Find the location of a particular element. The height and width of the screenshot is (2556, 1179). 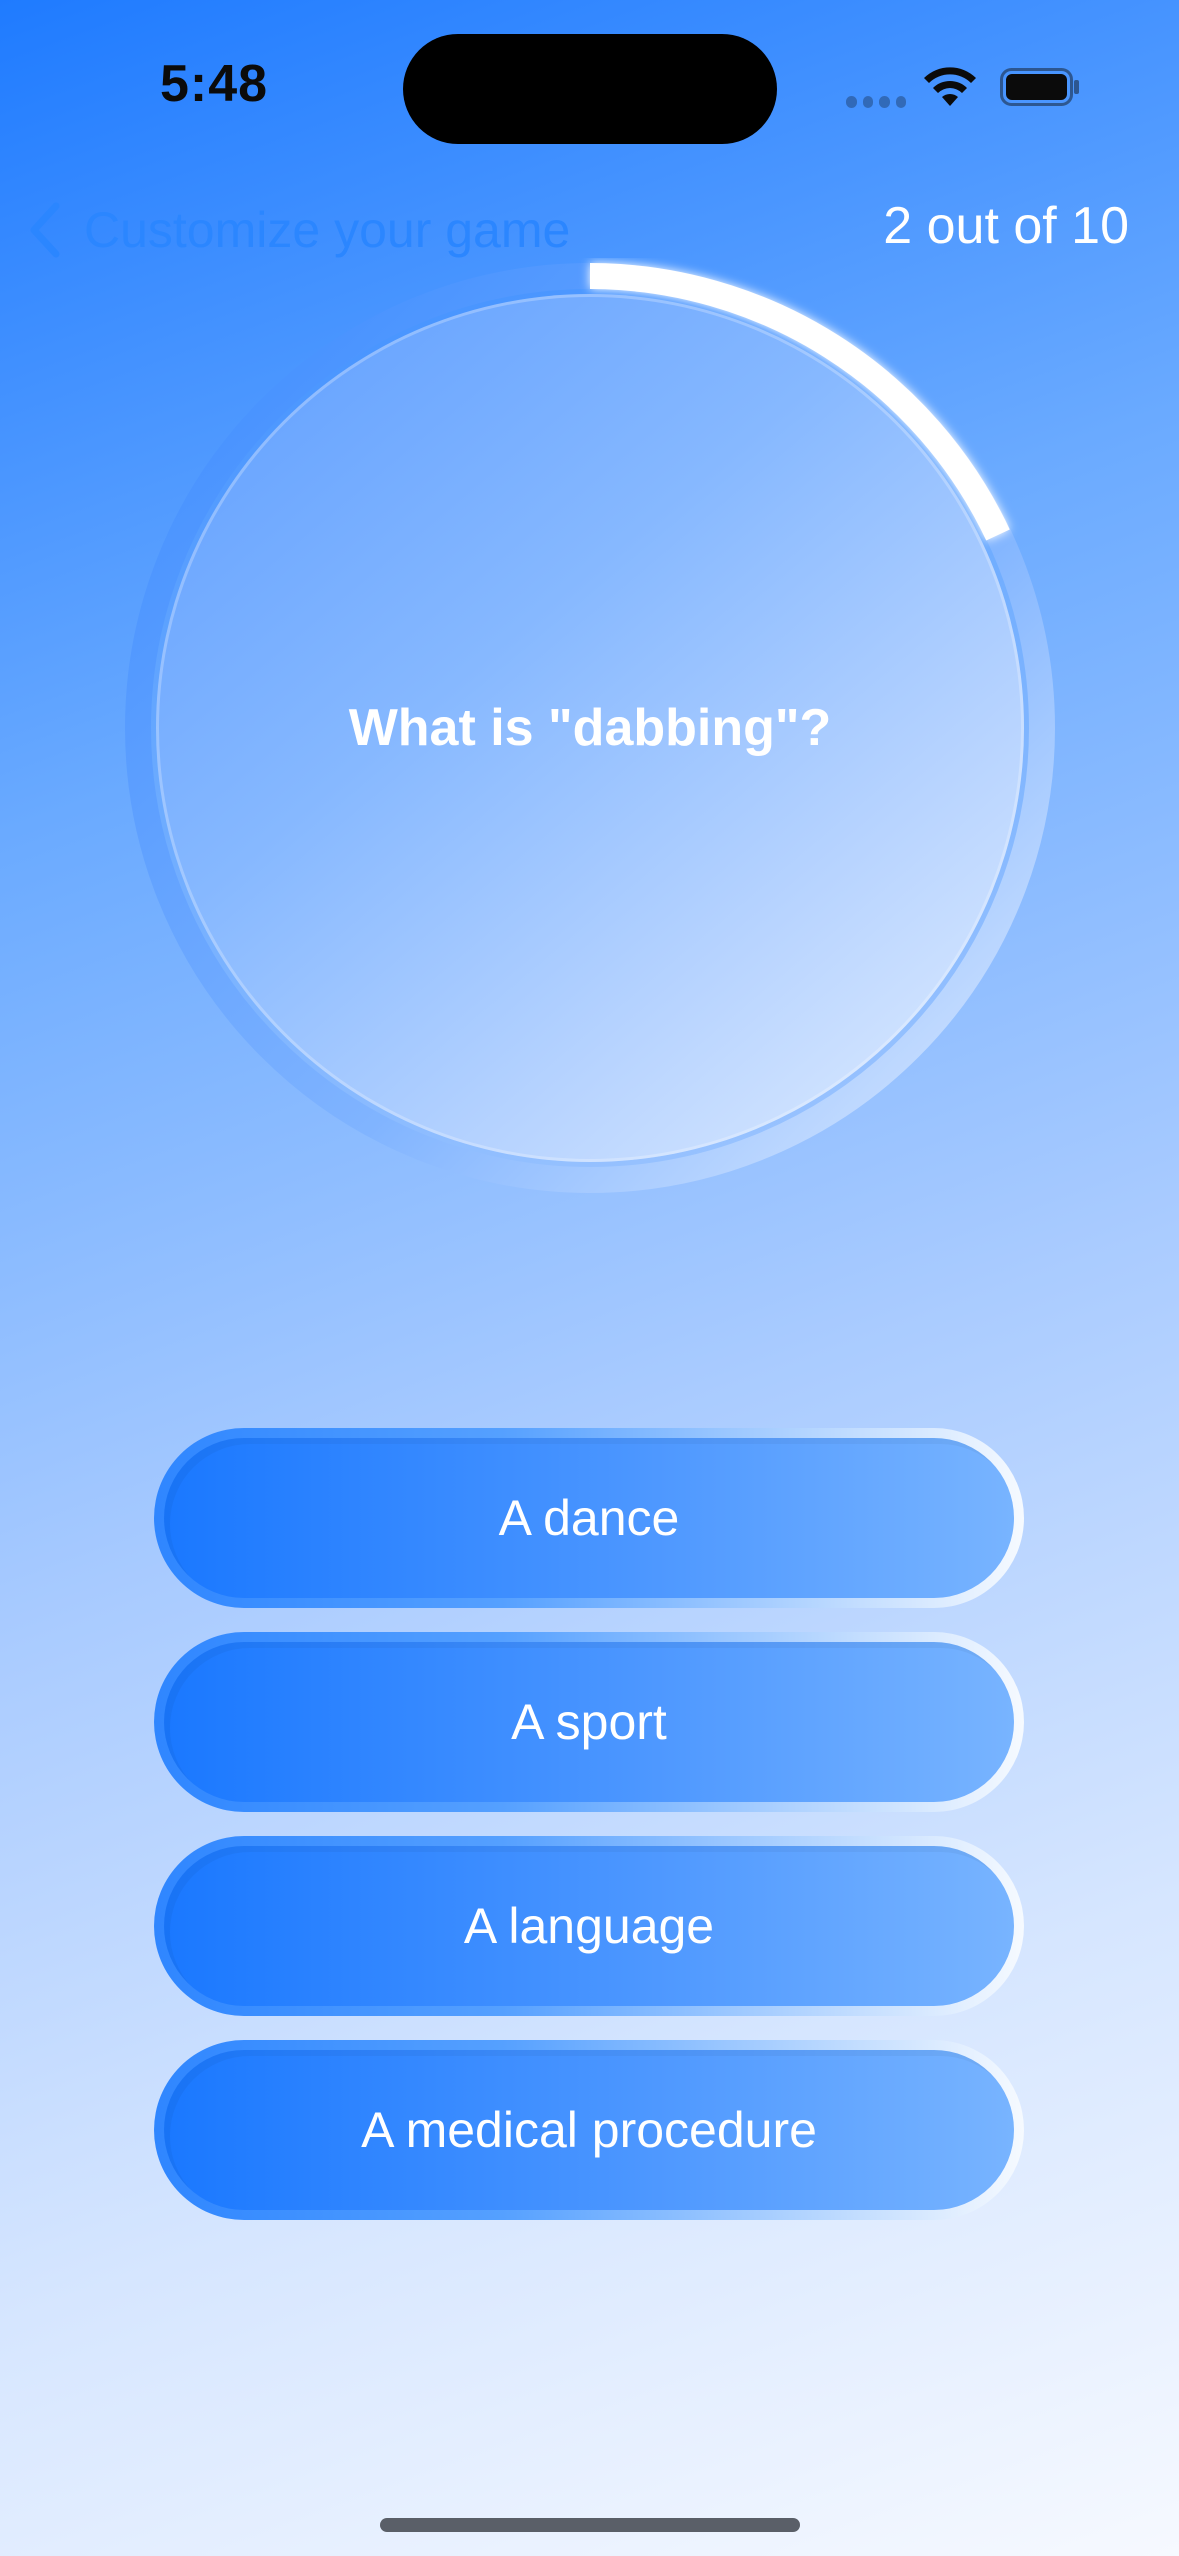

answer-label: A medical procedure is located at coordinates (589, 2130).